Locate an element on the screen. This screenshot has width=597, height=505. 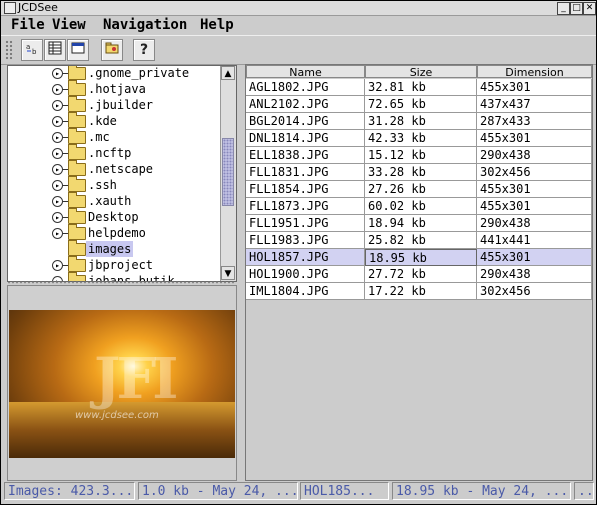
cell-dim: 302x456 is located at coordinates (534, 291).